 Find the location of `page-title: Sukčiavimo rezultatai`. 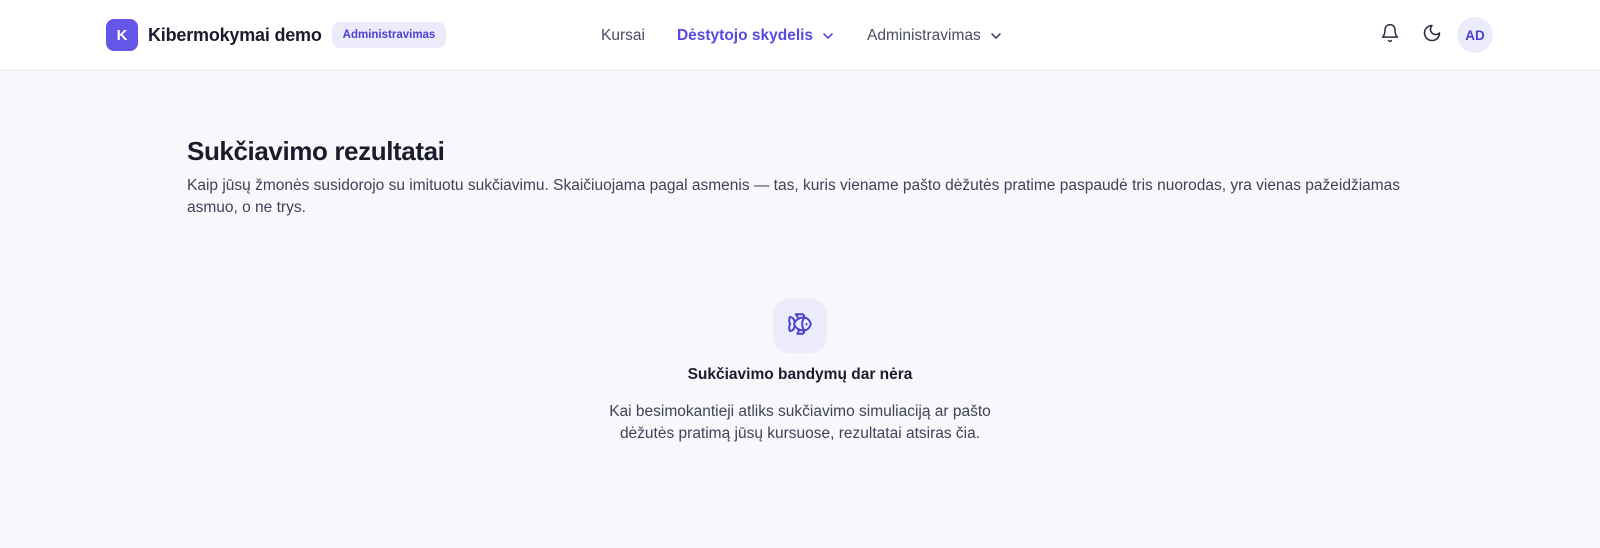

page-title: Sukčiavimo rezultatai is located at coordinates (316, 151).